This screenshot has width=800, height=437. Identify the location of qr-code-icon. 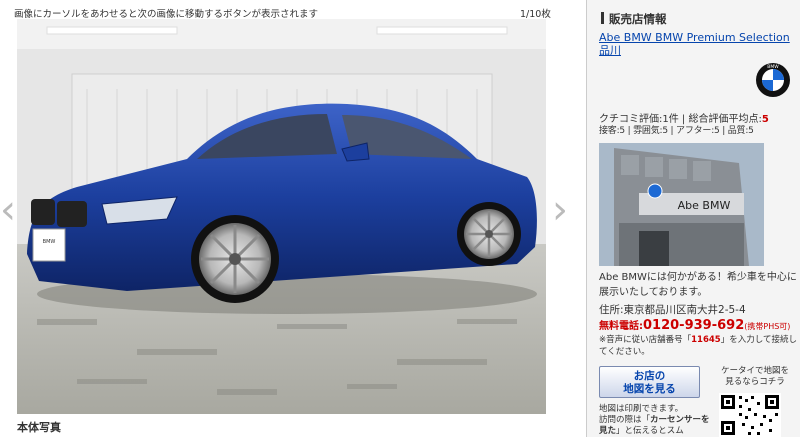
(750, 415).